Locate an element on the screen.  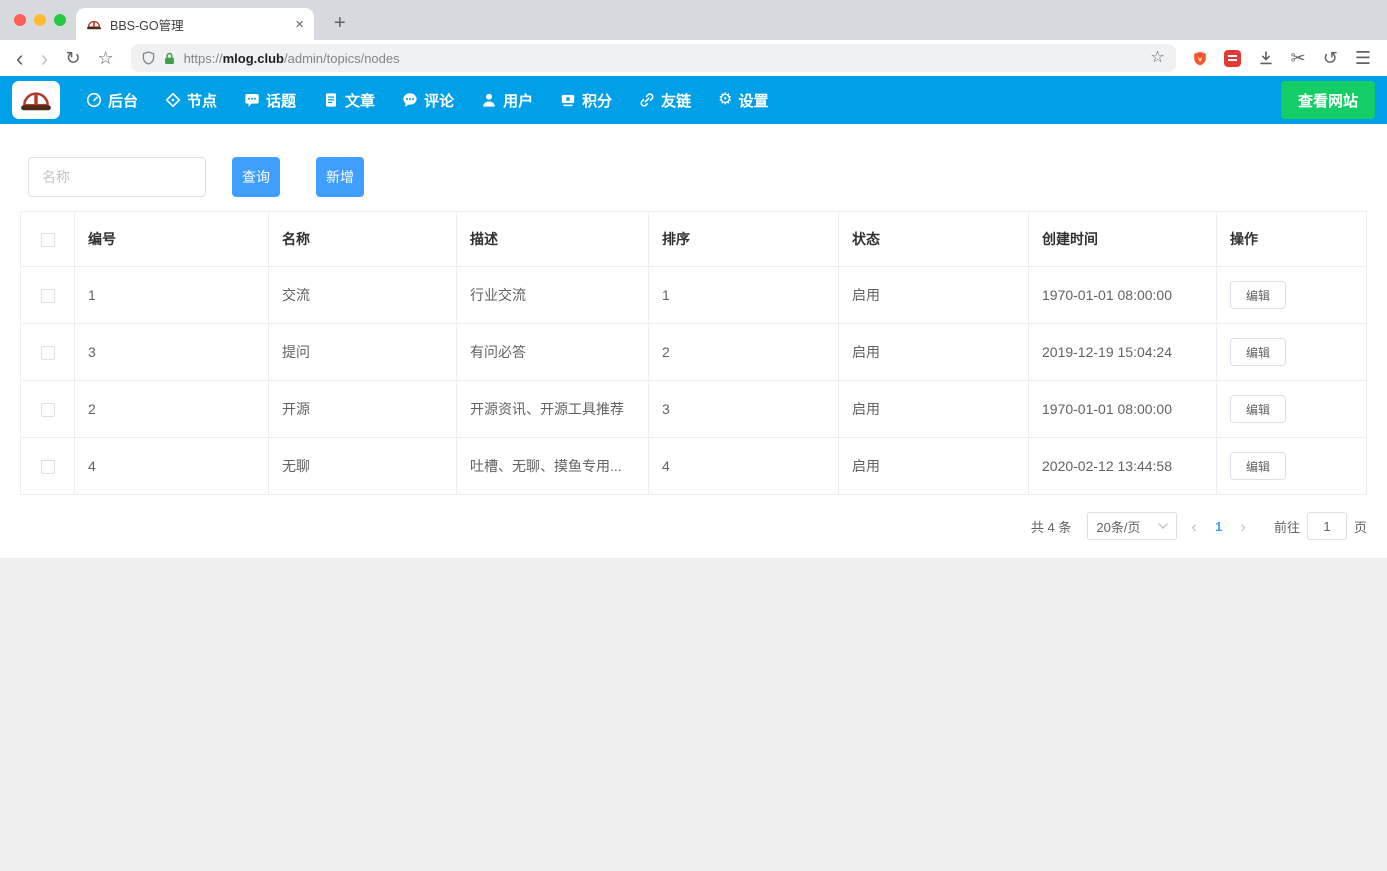
table-row: 1 交流 行业交流 1 启用 1970-01-01 08:00:00 编辑 is located at coordinates (693, 295).